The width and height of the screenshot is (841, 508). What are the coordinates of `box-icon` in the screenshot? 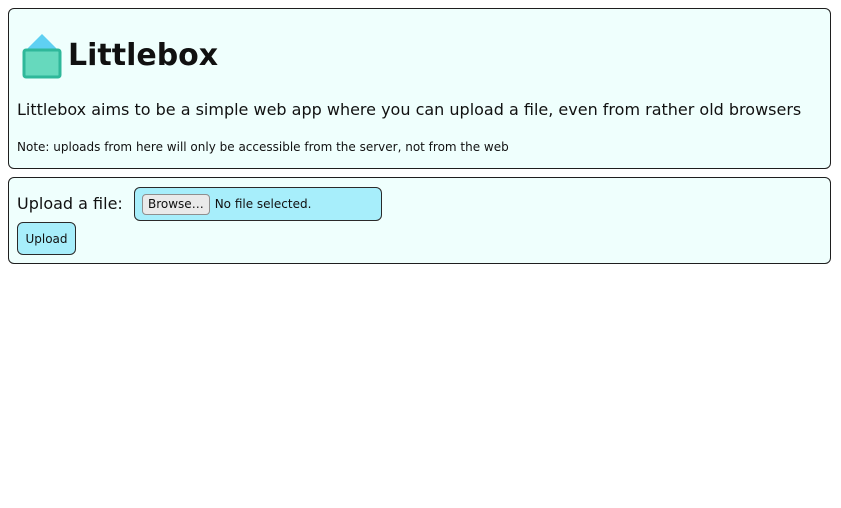 It's located at (42, 56).